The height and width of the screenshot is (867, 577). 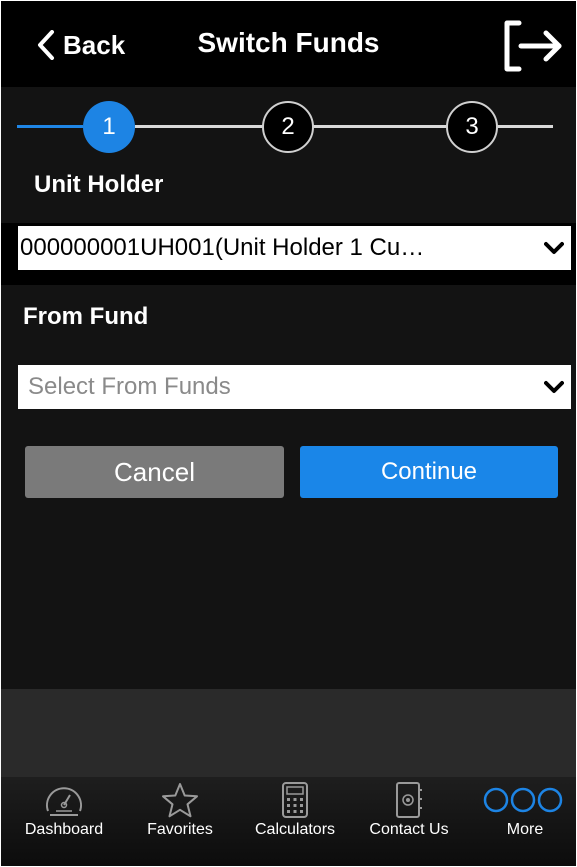 I want to click on tab-more-label: More, so click(x=525, y=829).